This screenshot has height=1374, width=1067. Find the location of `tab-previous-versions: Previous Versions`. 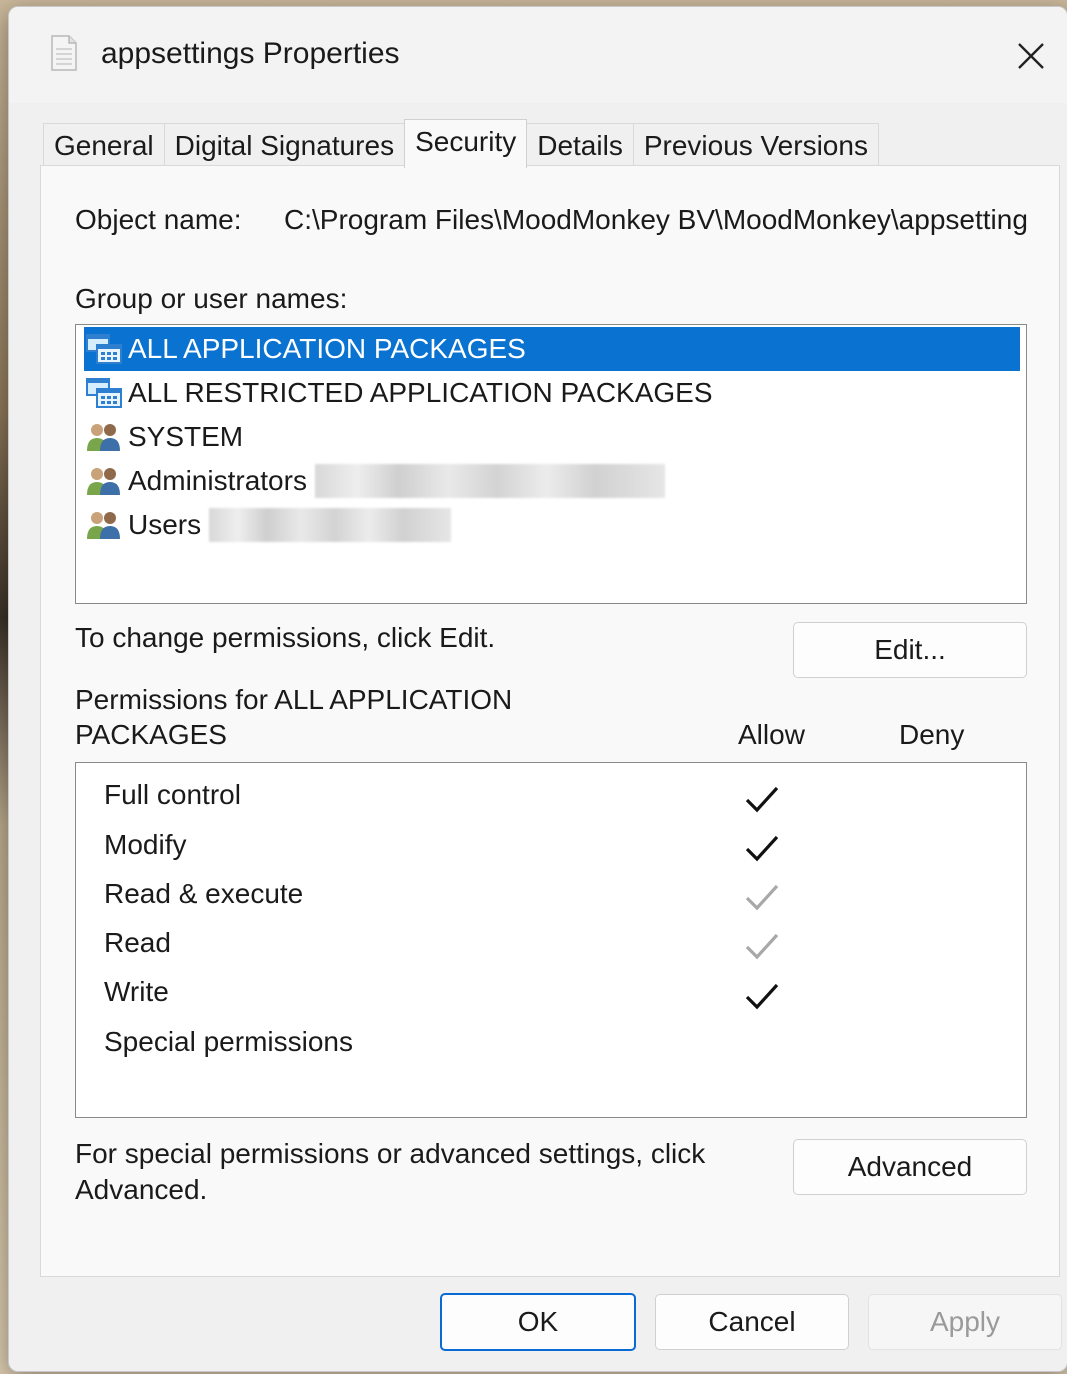

tab-previous-versions: Previous Versions is located at coordinates (755, 145).